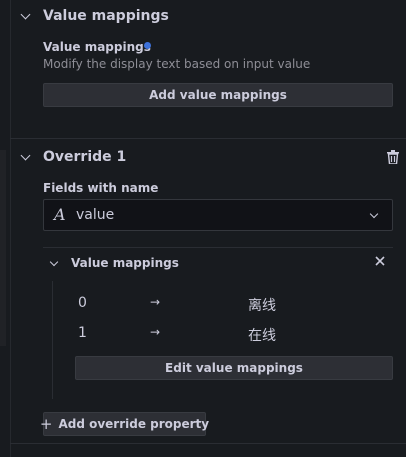 This screenshot has height=457, width=406. Describe the element at coordinates (393, 157) in the screenshot. I see `trash-icon` at that location.